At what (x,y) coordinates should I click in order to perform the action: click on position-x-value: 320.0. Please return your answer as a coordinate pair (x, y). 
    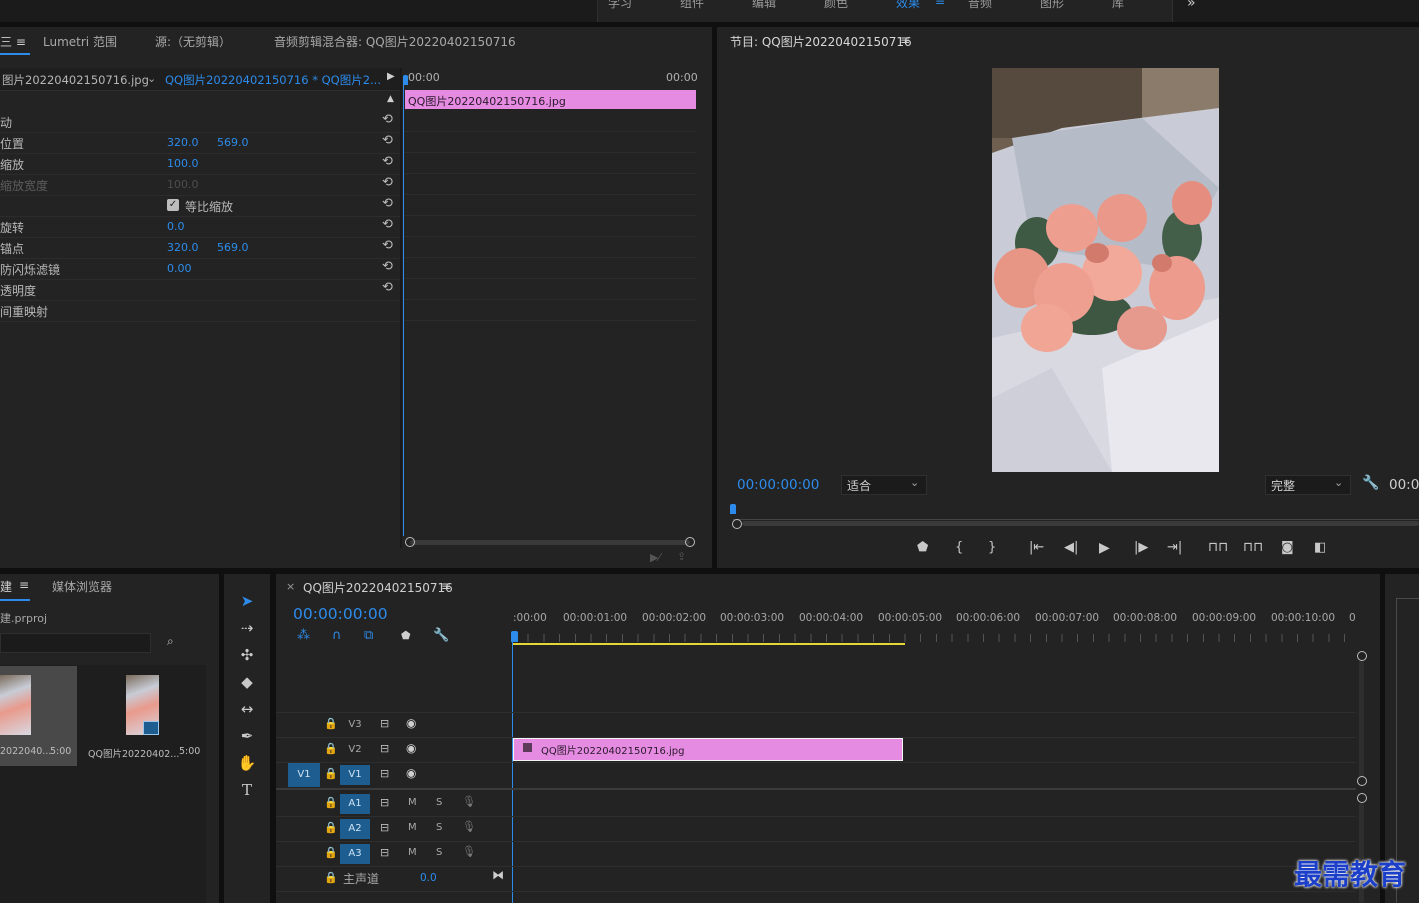
    Looking at the image, I should click on (183, 142).